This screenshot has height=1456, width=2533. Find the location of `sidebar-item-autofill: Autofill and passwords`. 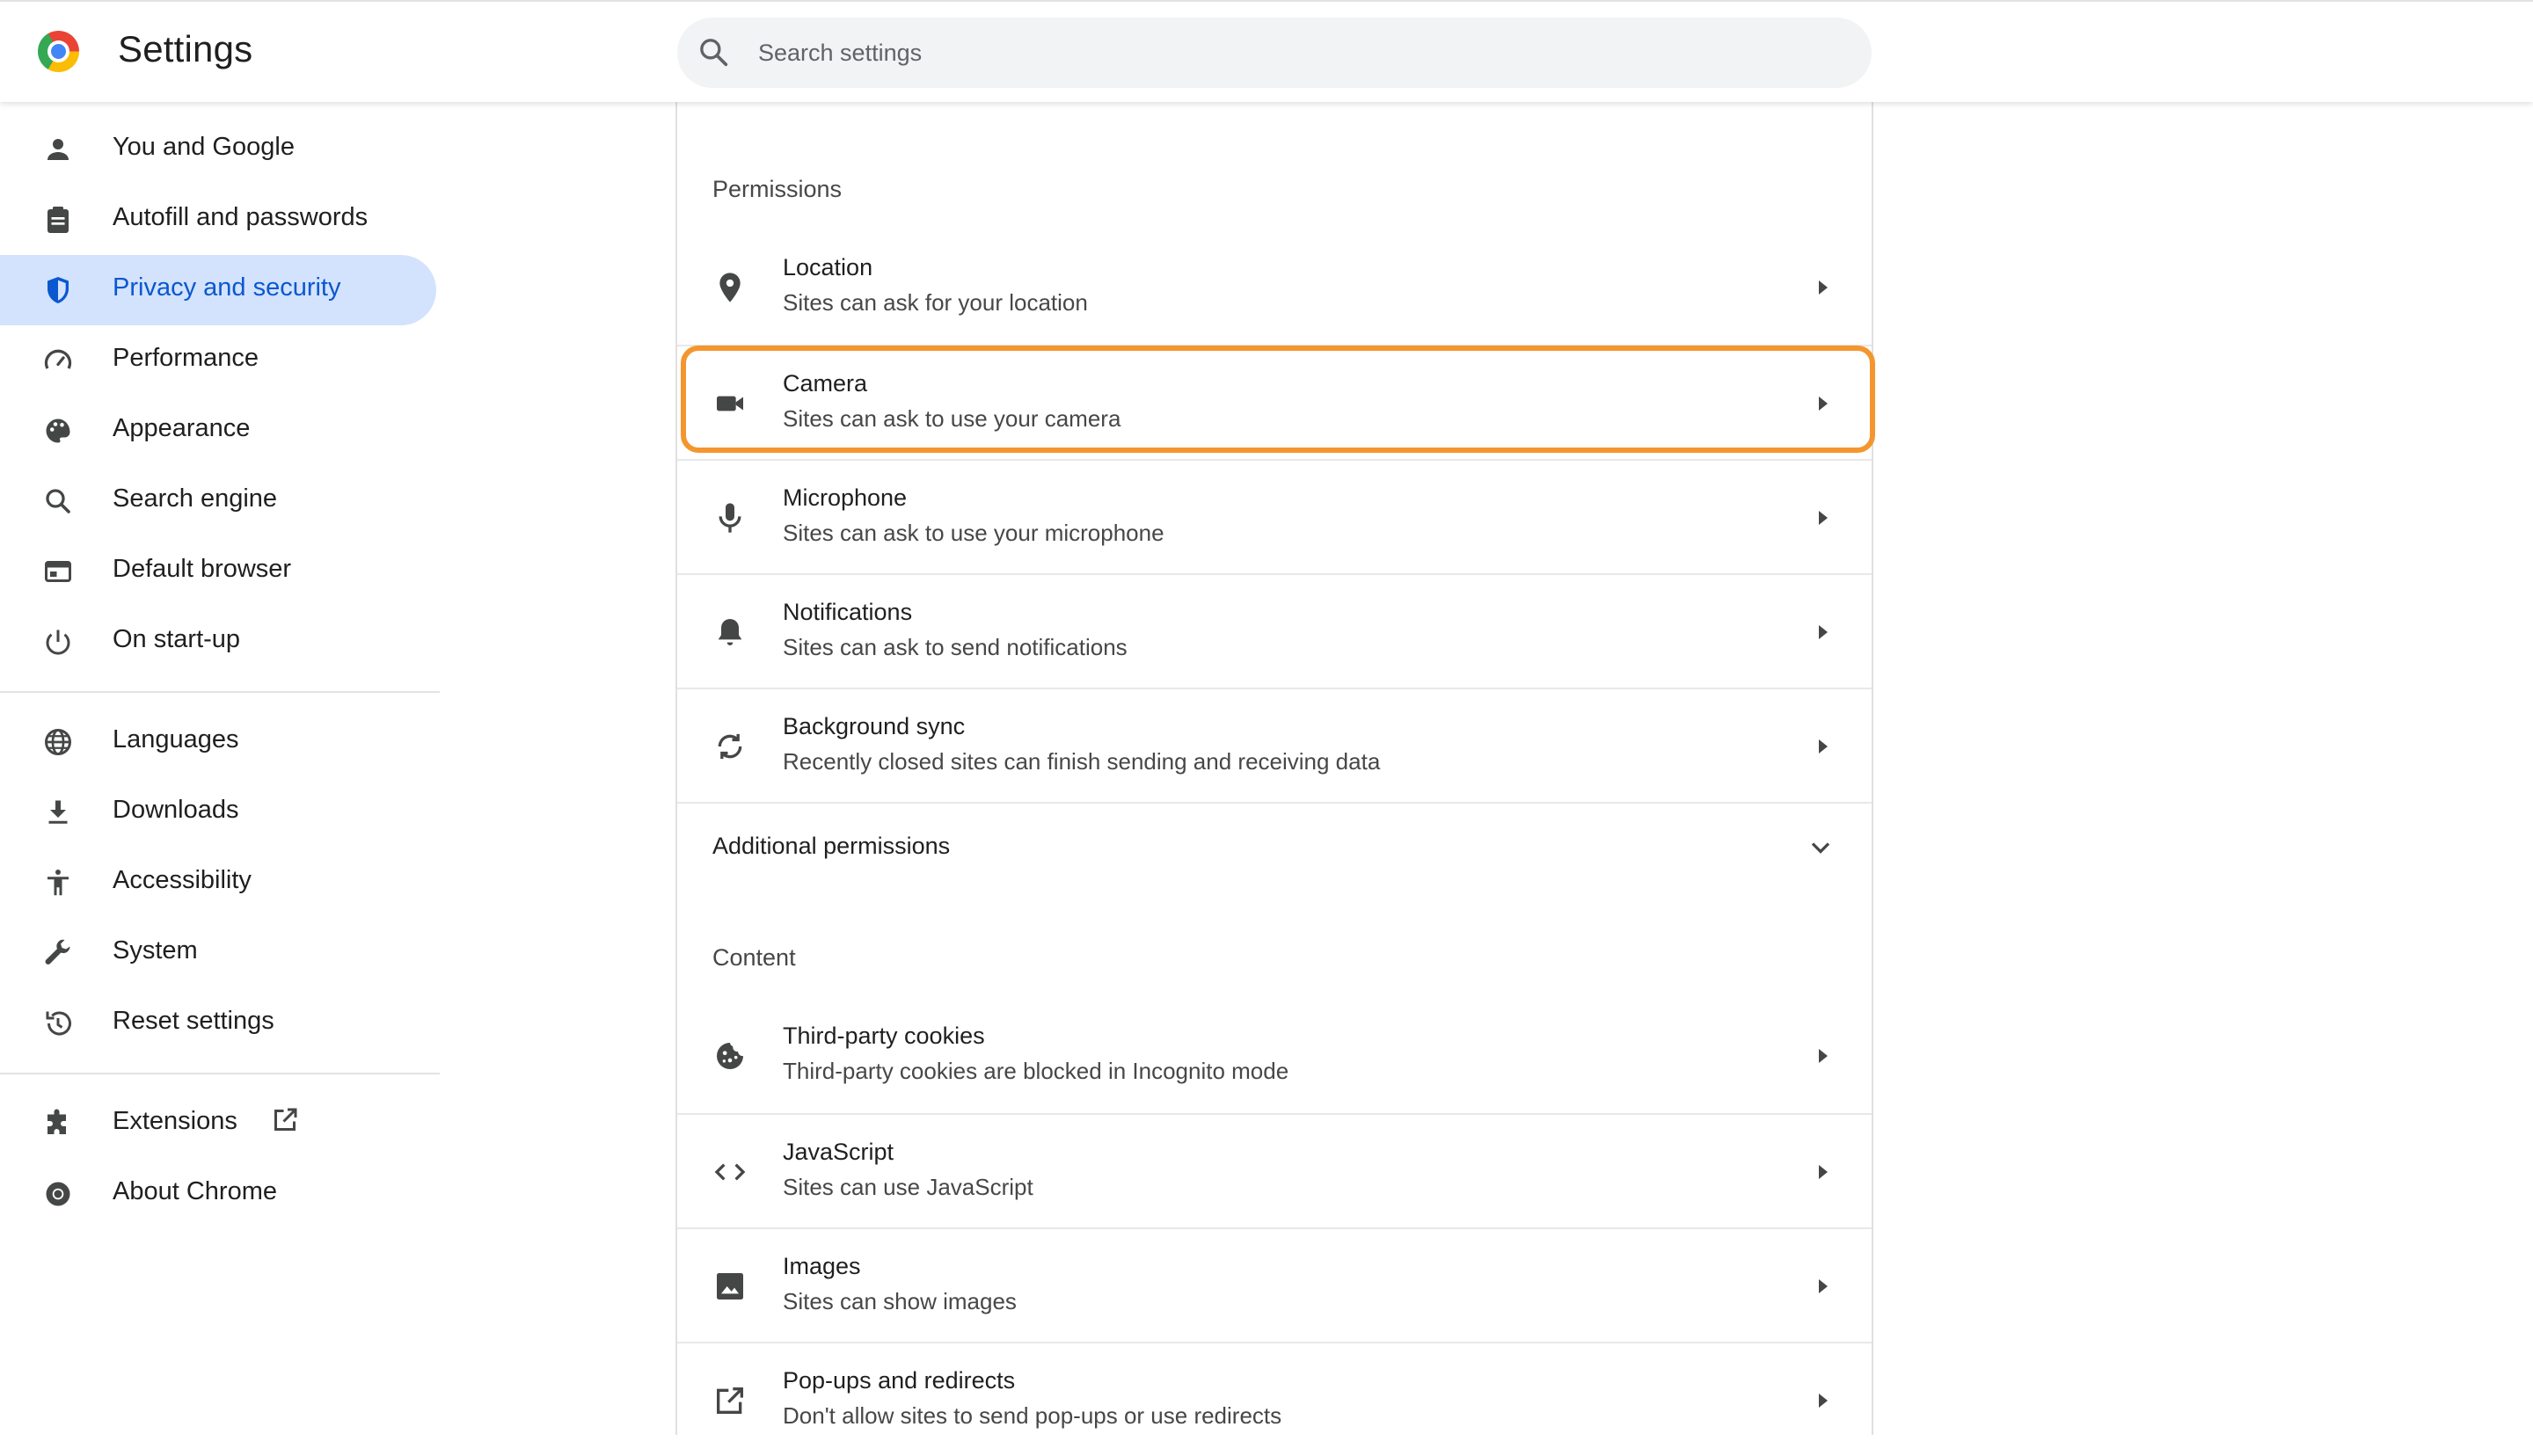

sidebar-item-autofill: Autofill and passwords is located at coordinates (218, 220).